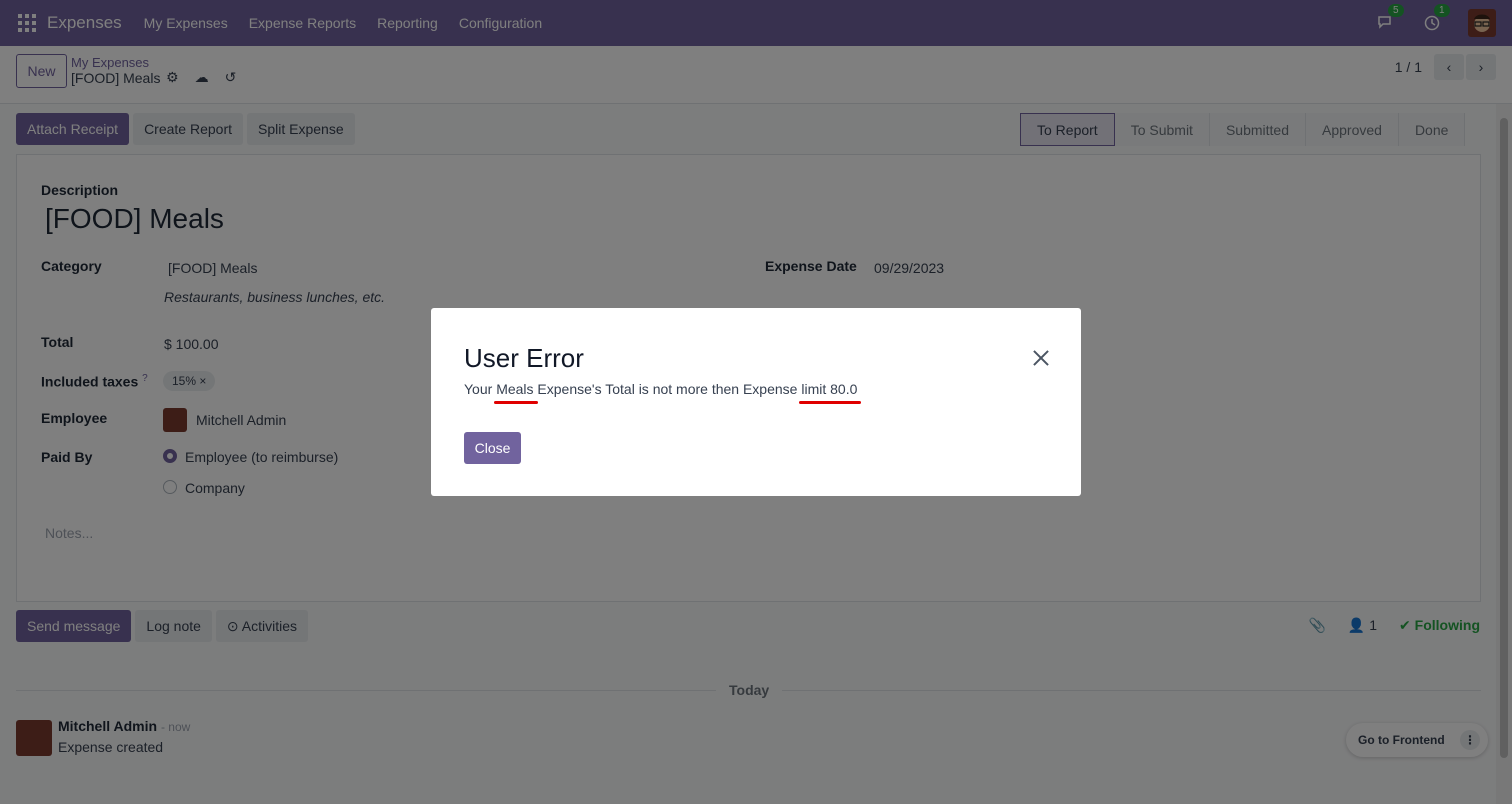 This screenshot has height=804, width=1512. What do you see at coordinates (515, 389) in the screenshot?
I see `dialog-message-meals: Meals` at bounding box center [515, 389].